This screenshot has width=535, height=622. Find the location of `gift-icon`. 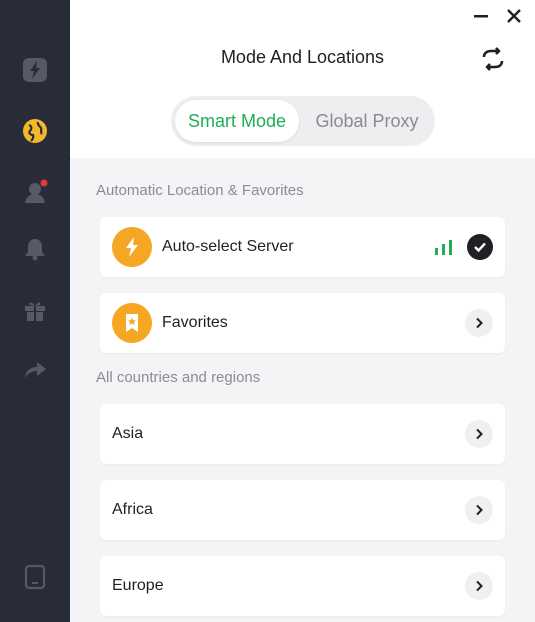

gift-icon is located at coordinates (35, 310).